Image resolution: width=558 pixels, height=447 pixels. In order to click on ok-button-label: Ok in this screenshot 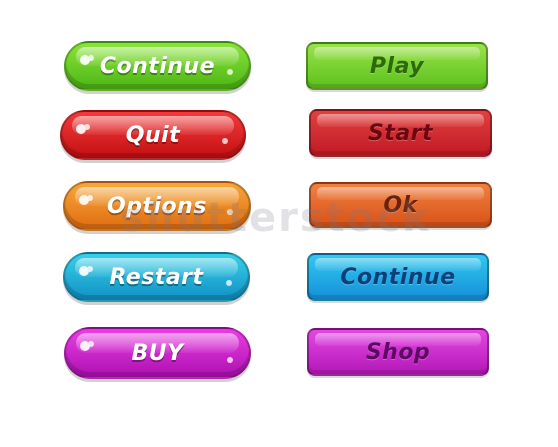, I will do `click(400, 205)`.